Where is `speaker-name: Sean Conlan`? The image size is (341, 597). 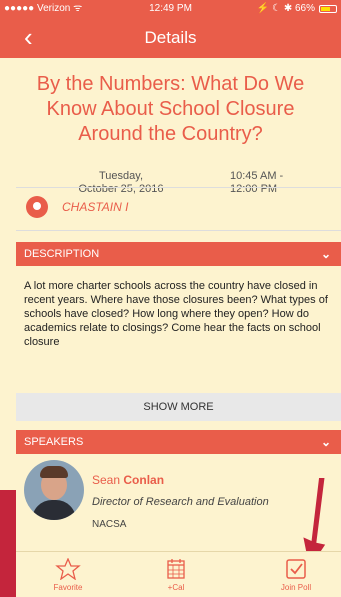 speaker-name: Sean Conlan is located at coordinates (128, 480).